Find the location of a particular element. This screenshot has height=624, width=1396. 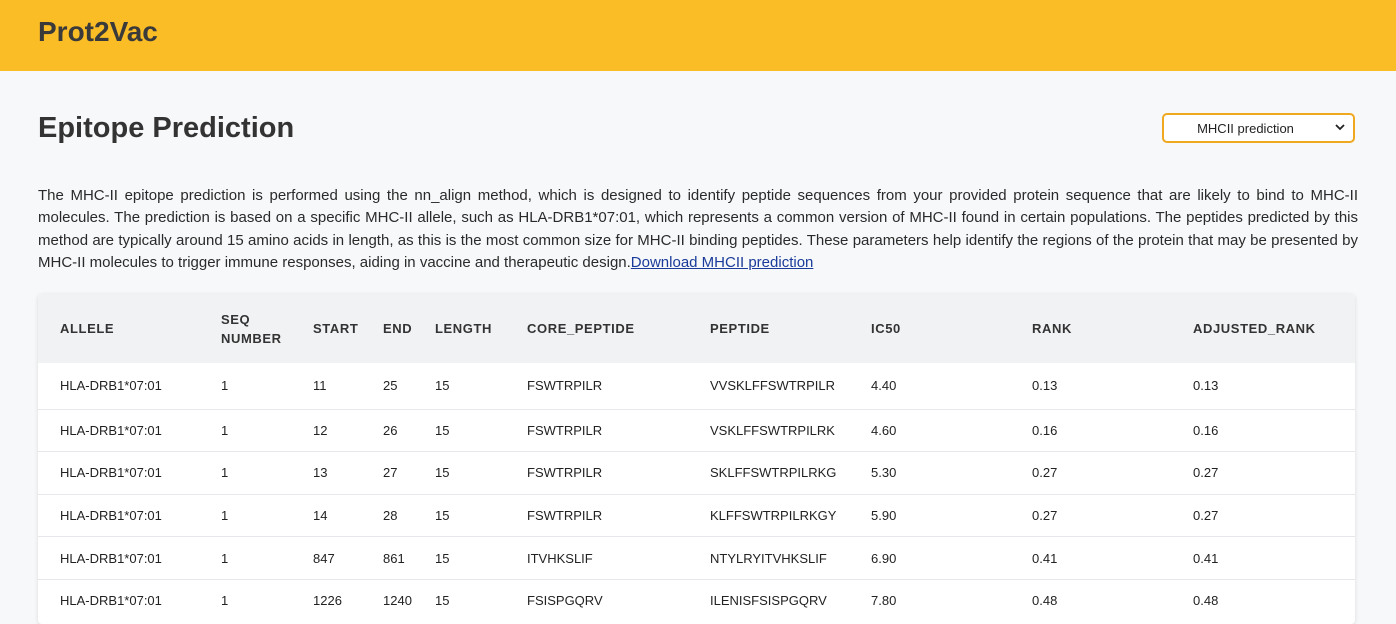

top-header: Prot2Vac is located at coordinates (698, 35).